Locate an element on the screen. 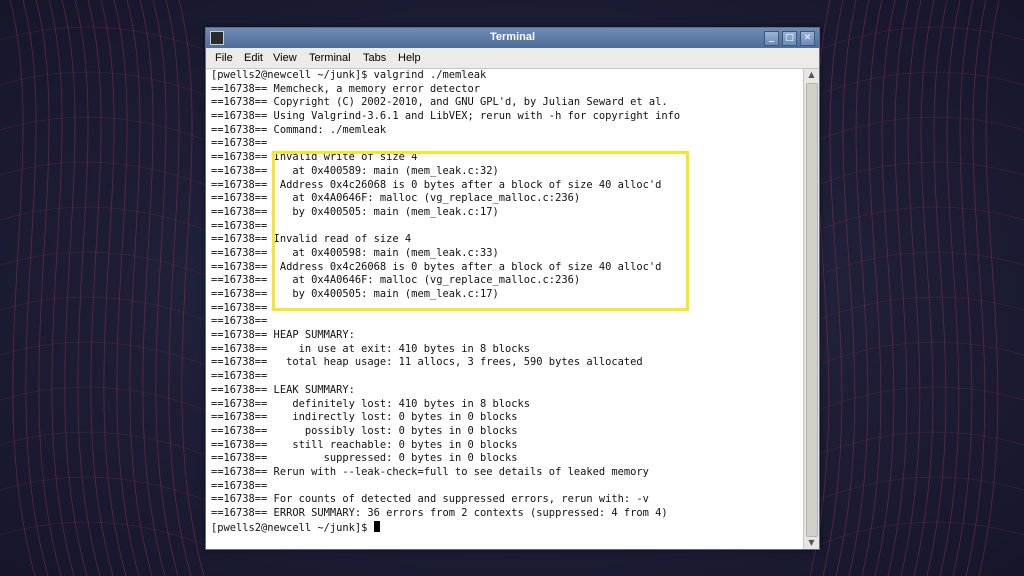 This screenshot has width=1024, height=576. terminal-line: ==16738== LEAK SUMMARY: is located at coordinates (506, 391).